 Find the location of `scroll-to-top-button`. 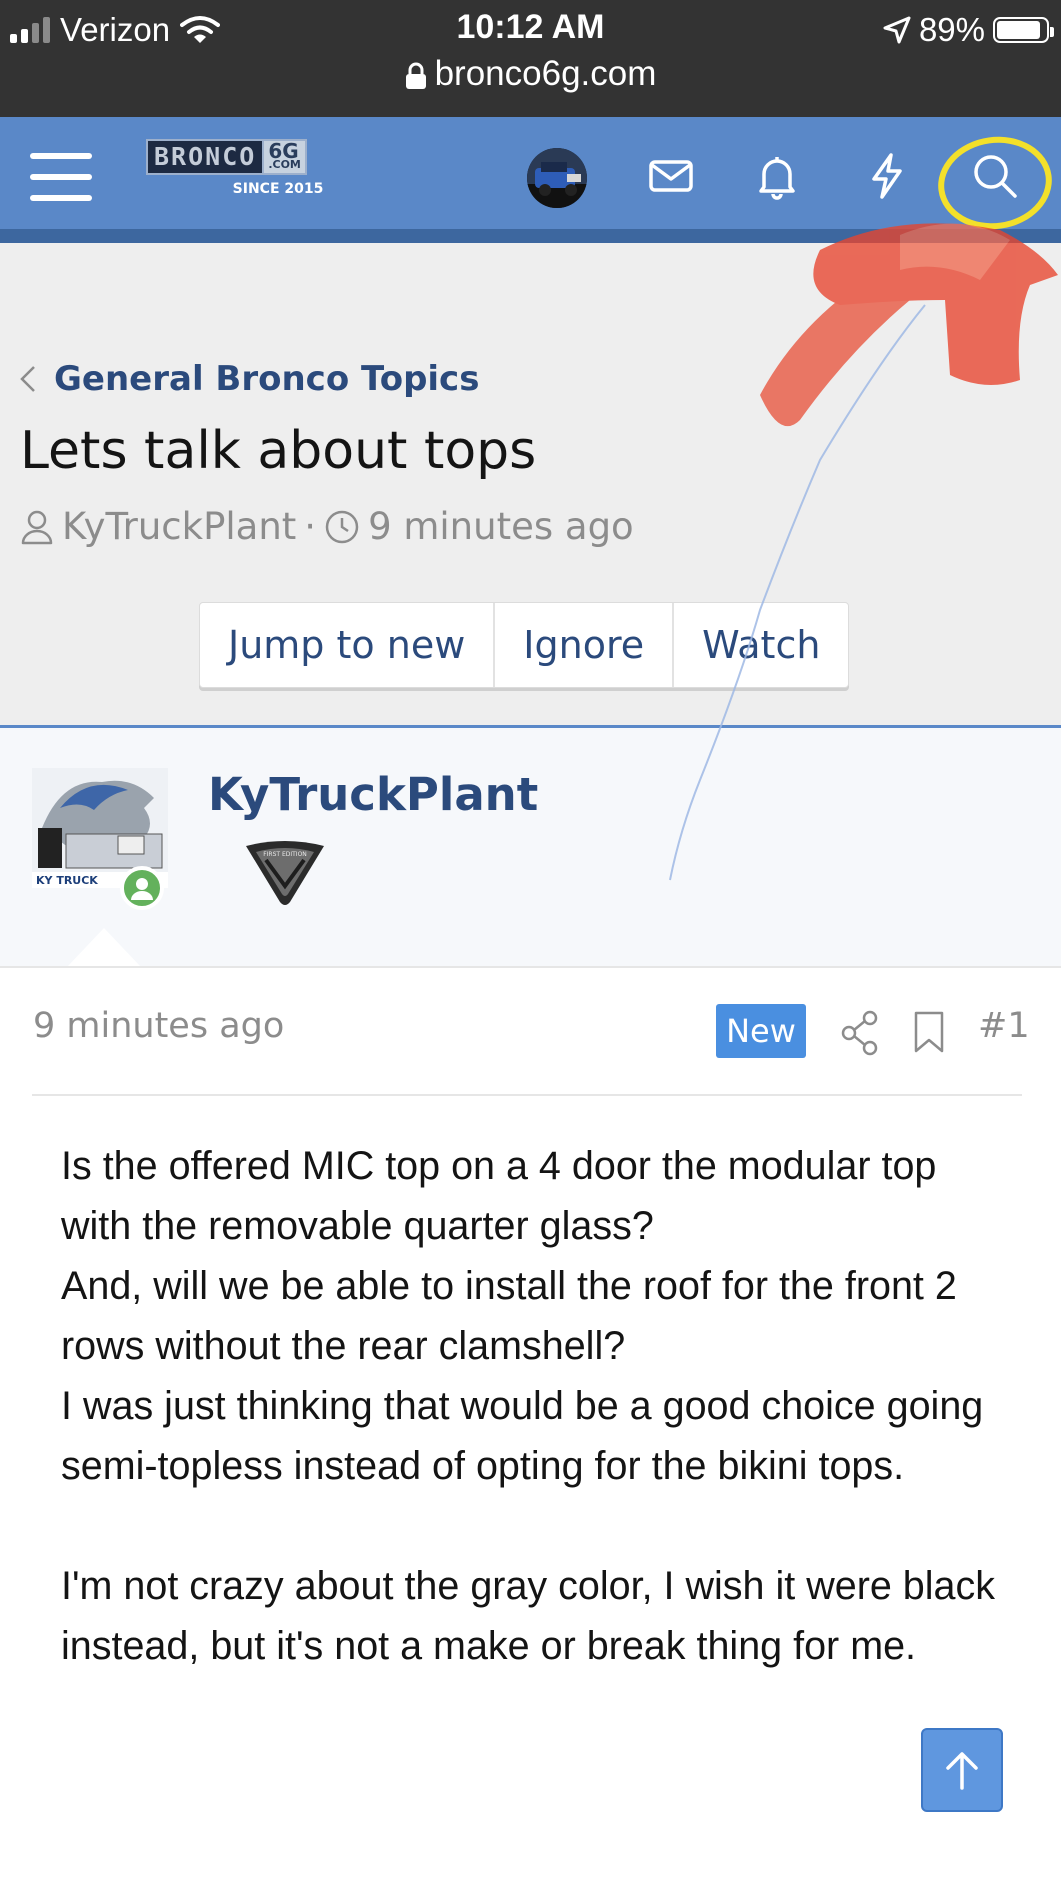

scroll-to-top-button is located at coordinates (962, 1770).